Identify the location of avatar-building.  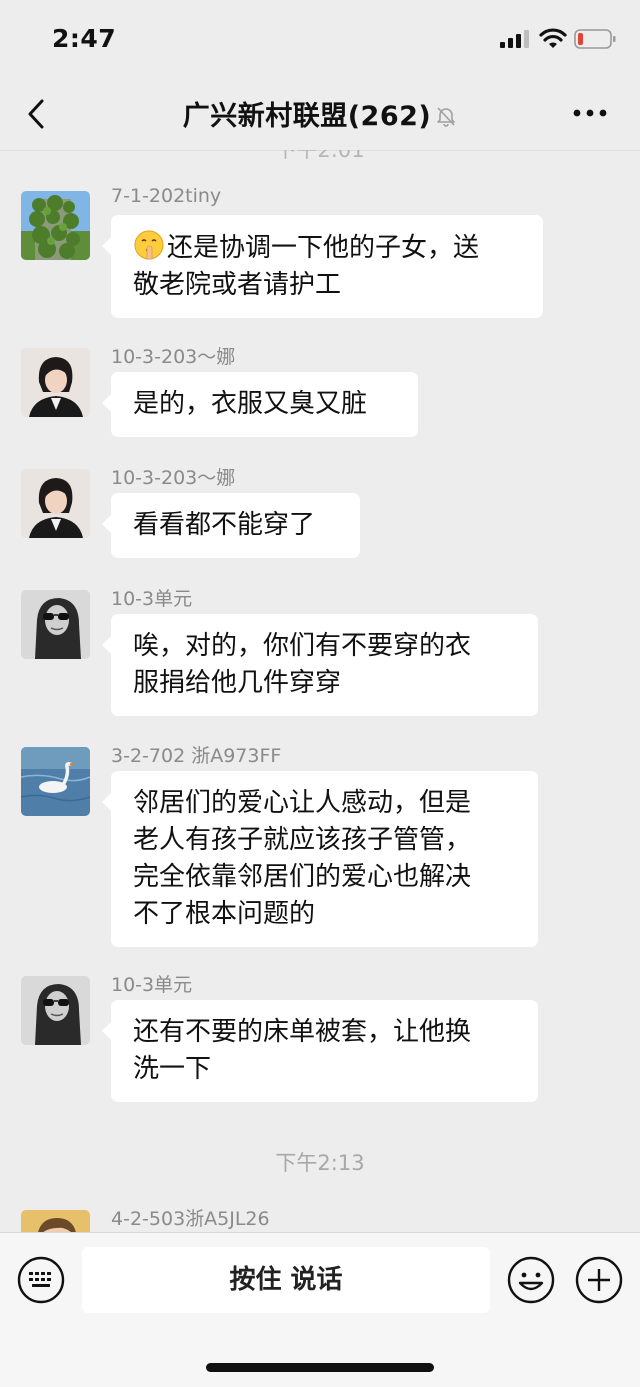
(55, 225).